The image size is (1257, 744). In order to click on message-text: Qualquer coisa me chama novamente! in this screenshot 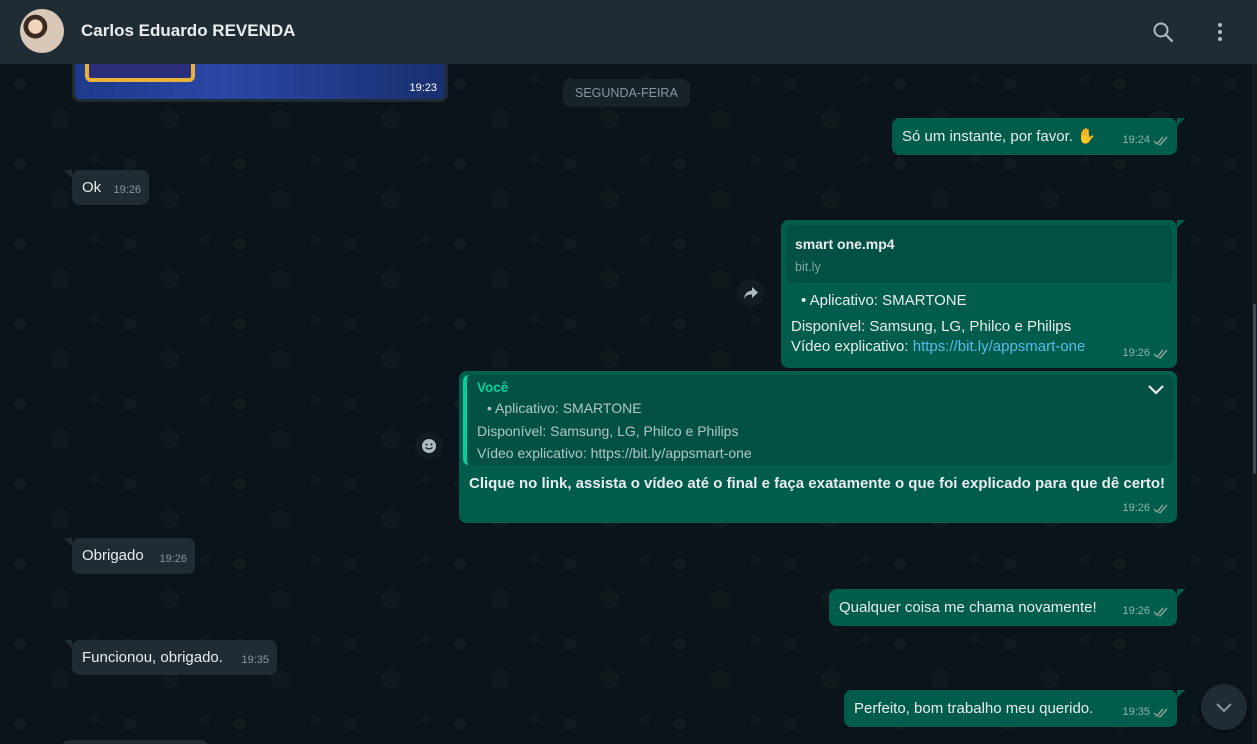, I will do `click(968, 607)`.